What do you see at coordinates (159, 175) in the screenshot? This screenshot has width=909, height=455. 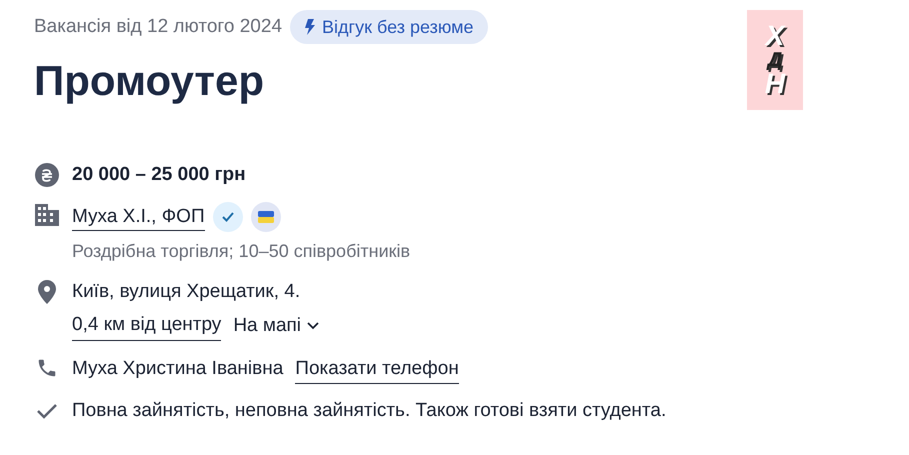 I see `salary: 20 000 – 25 000 грн` at bounding box center [159, 175].